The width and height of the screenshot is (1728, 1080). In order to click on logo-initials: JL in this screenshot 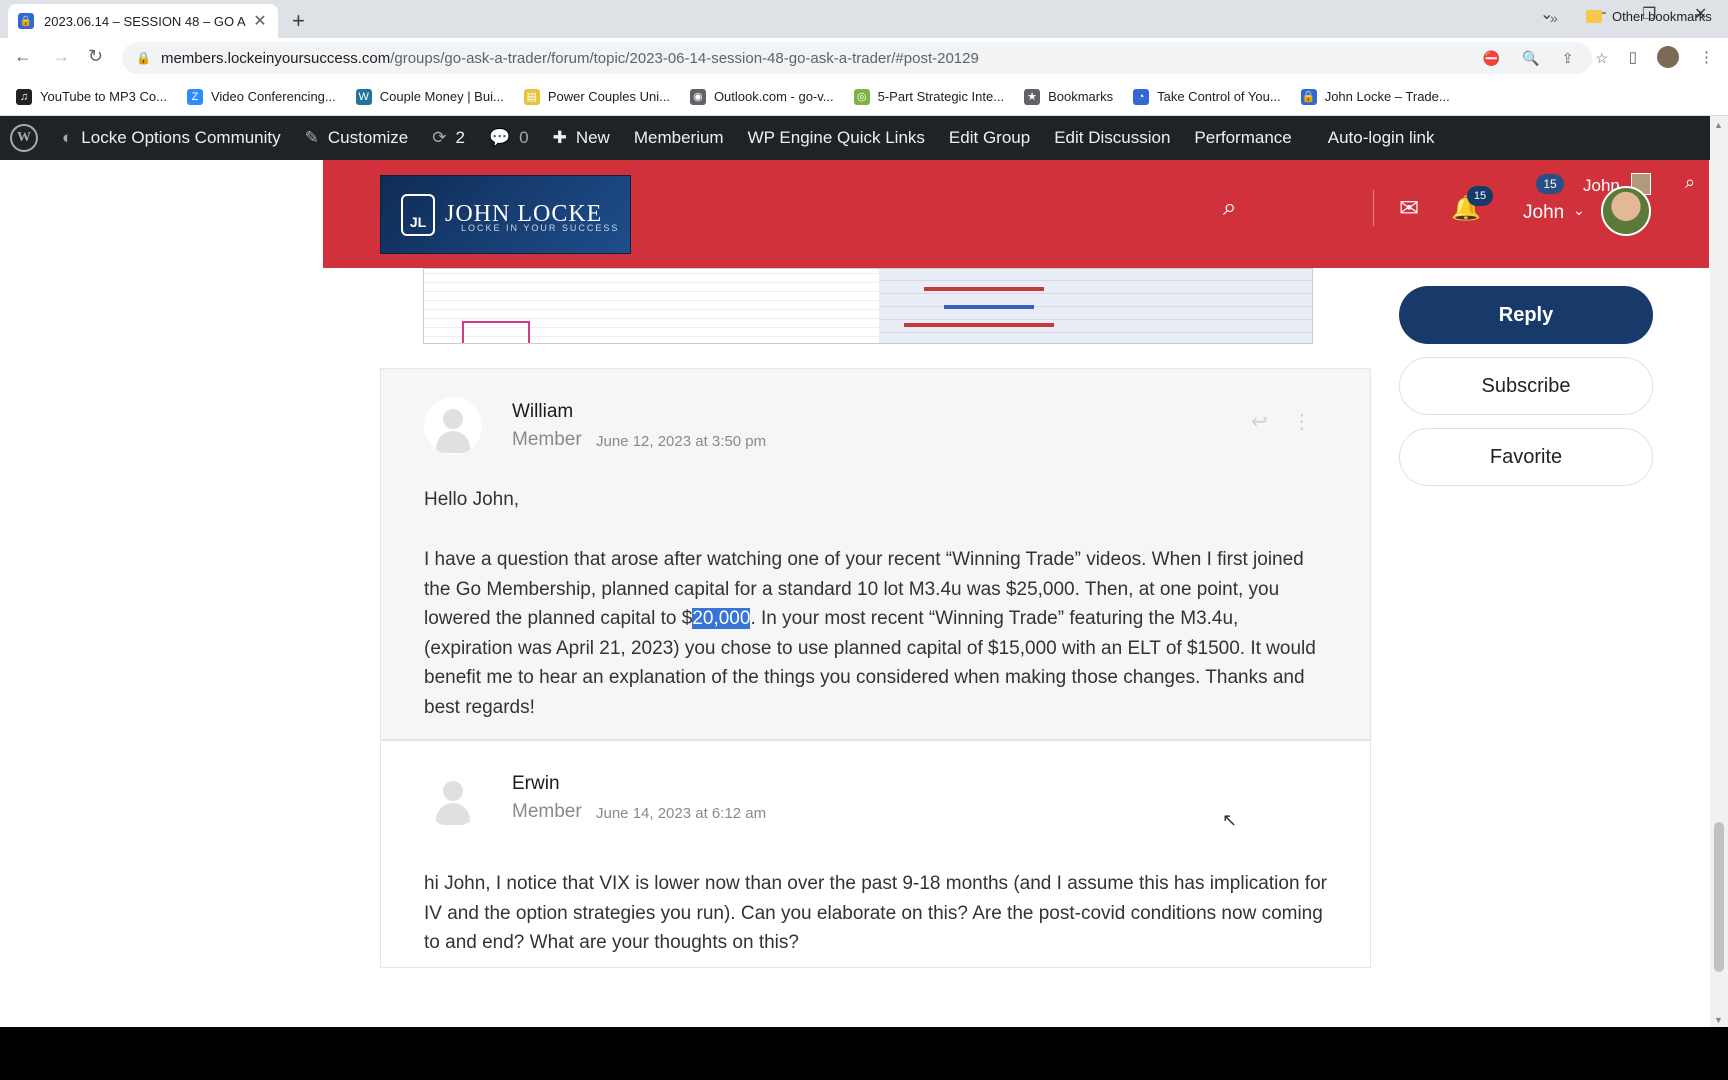, I will do `click(418, 221)`.